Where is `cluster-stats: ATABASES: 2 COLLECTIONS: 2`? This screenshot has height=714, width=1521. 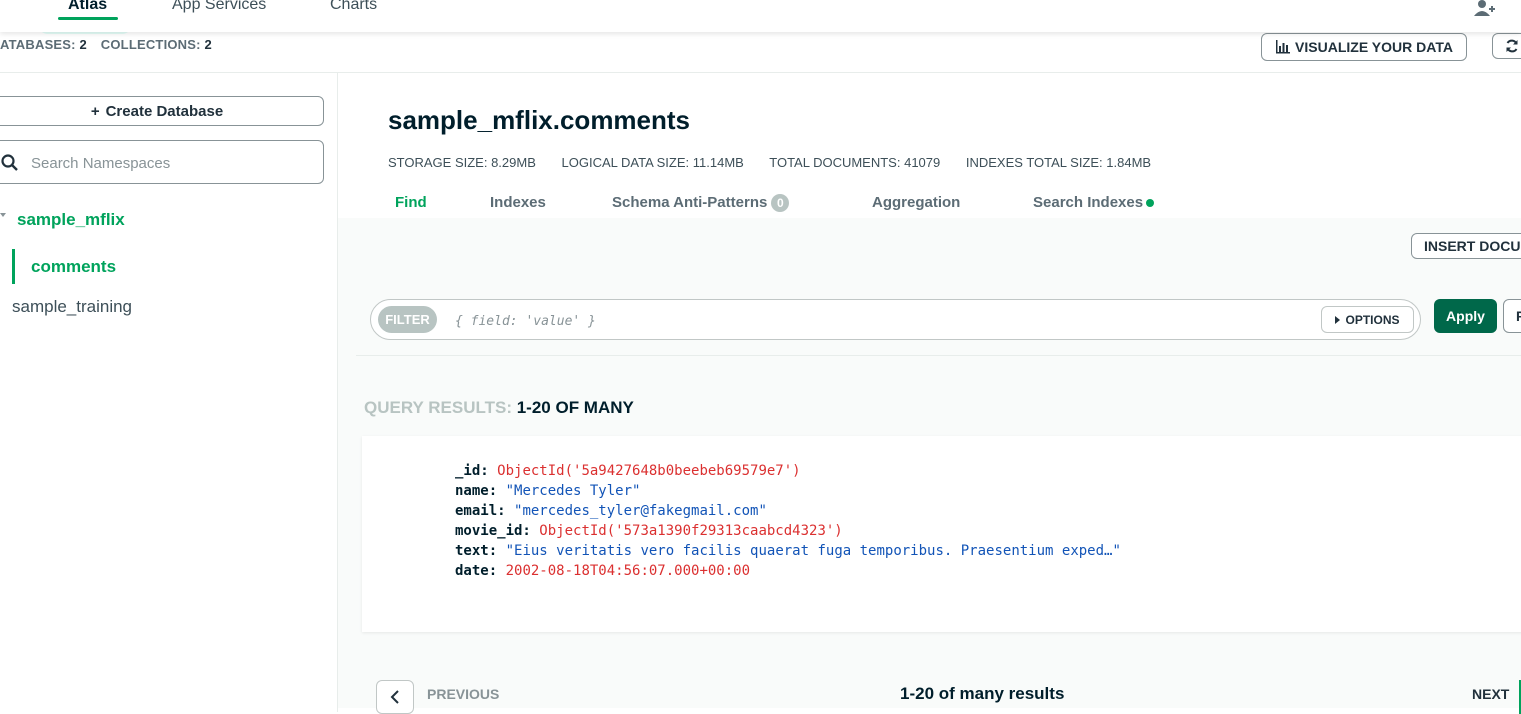
cluster-stats: ATABASES: 2 COLLECTIONS: 2 is located at coordinates (111, 44).